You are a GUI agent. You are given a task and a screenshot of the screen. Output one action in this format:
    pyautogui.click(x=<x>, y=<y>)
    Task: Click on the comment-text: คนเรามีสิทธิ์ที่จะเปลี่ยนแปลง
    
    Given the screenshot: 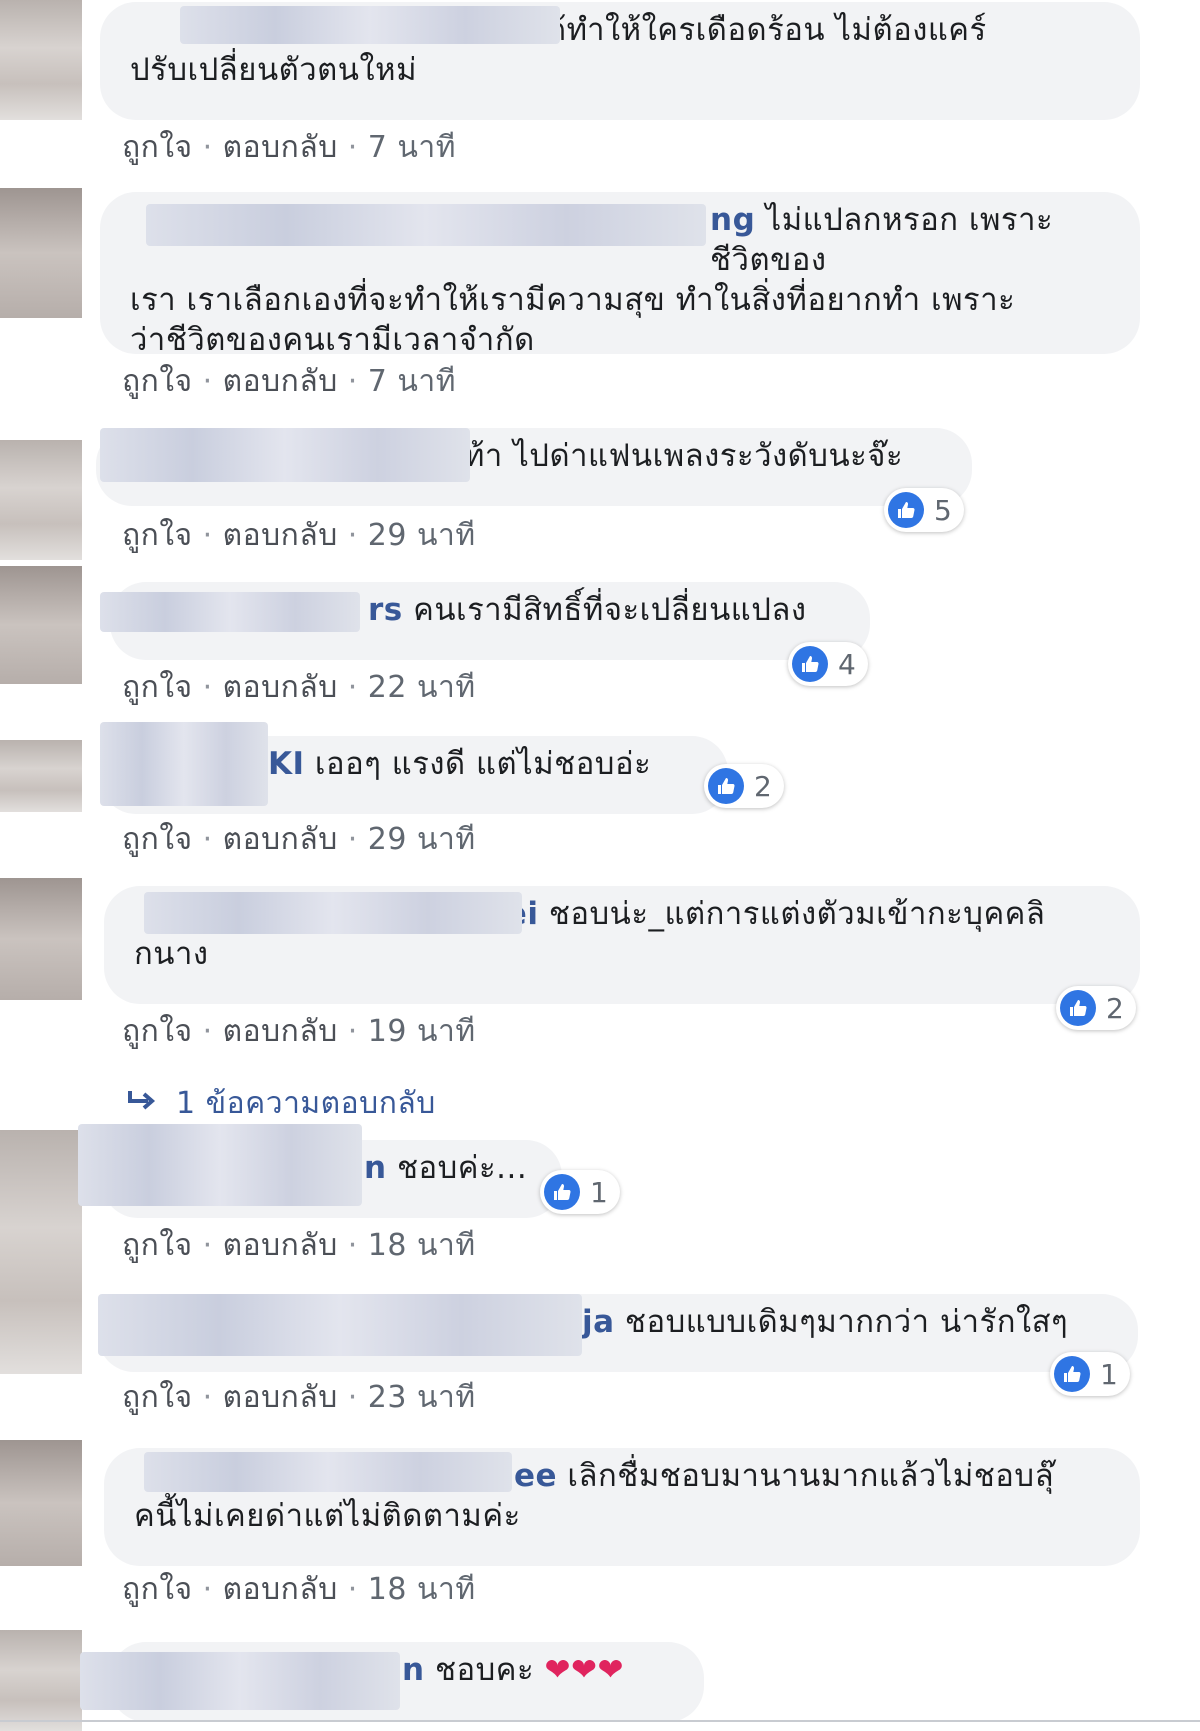 What is the action you would take?
    pyautogui.click(x=610, y=610)
    